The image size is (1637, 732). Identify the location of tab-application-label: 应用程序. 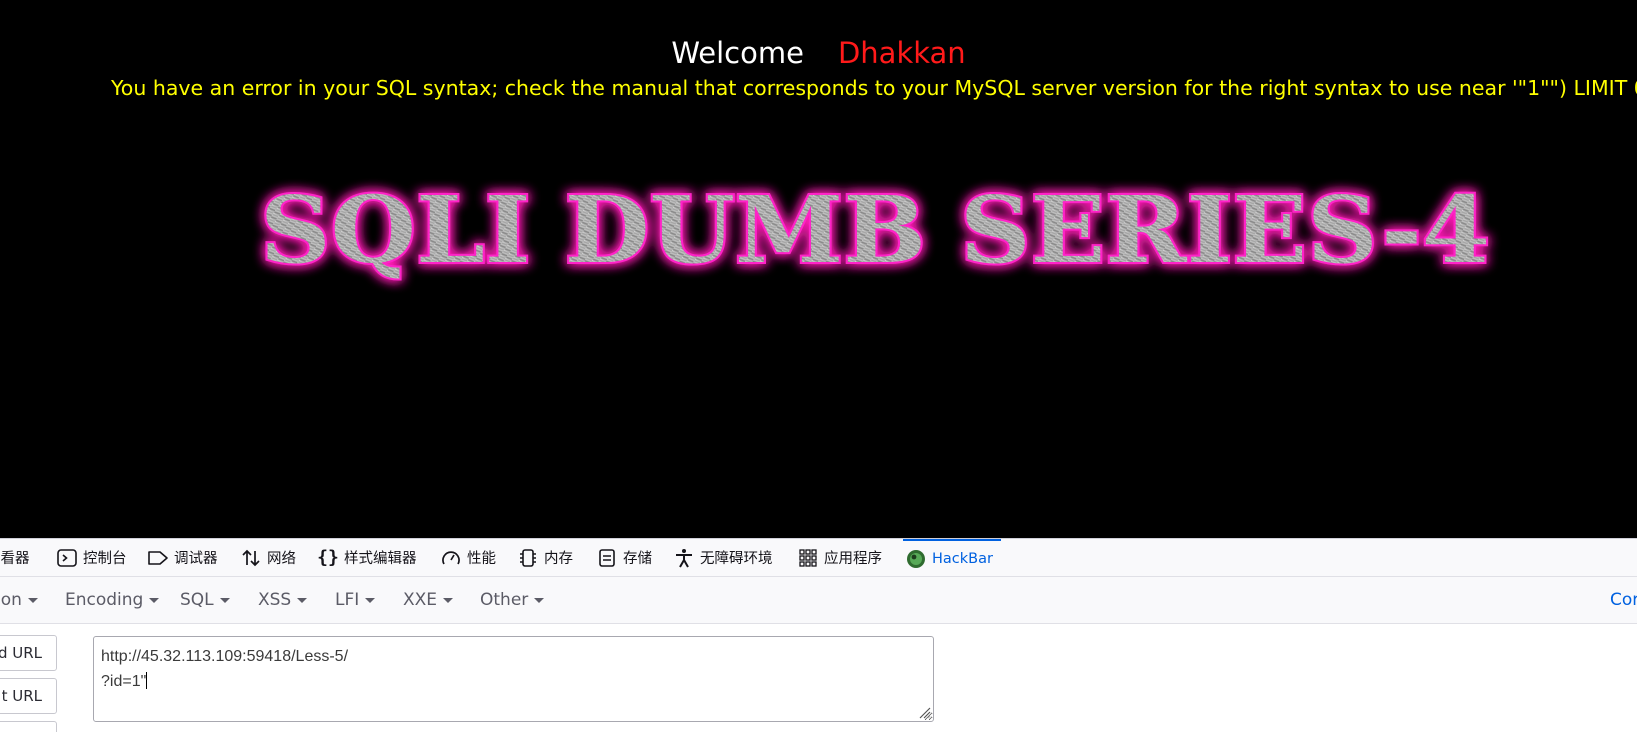
(853, 559).